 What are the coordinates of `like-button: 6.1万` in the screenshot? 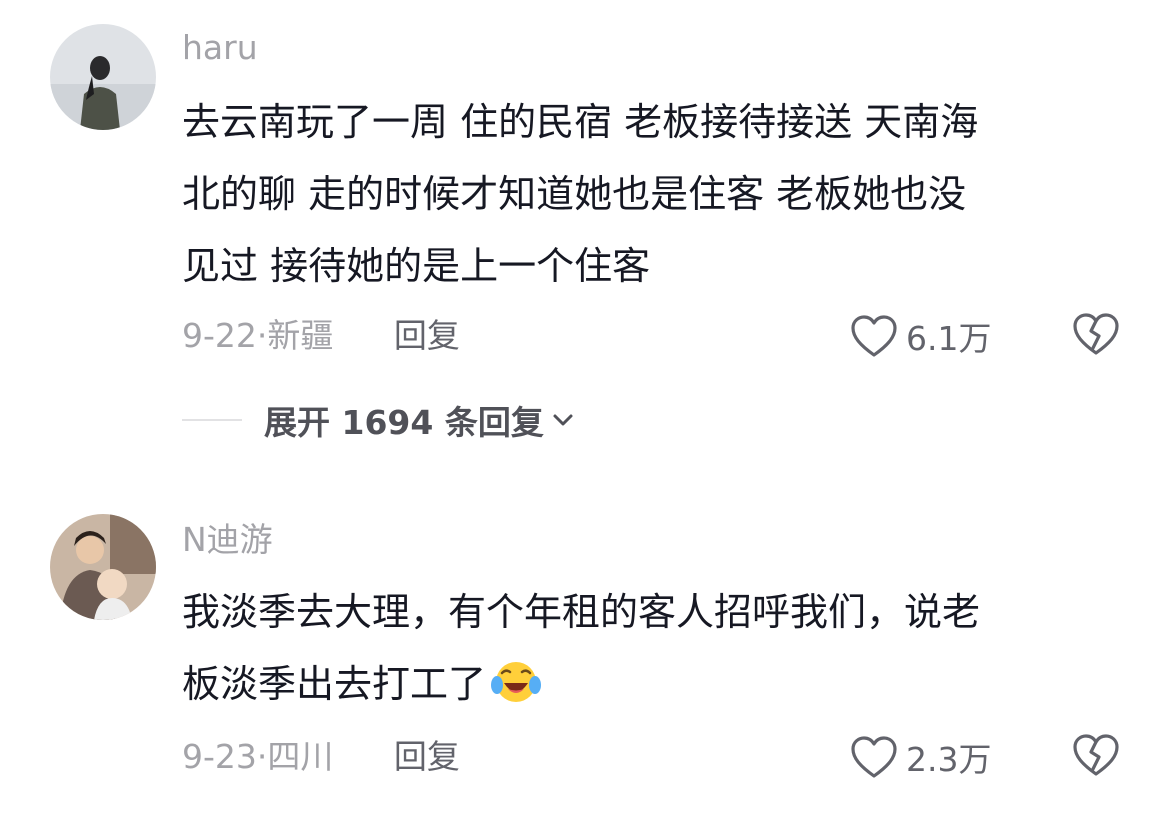 It's located at (920, 336).